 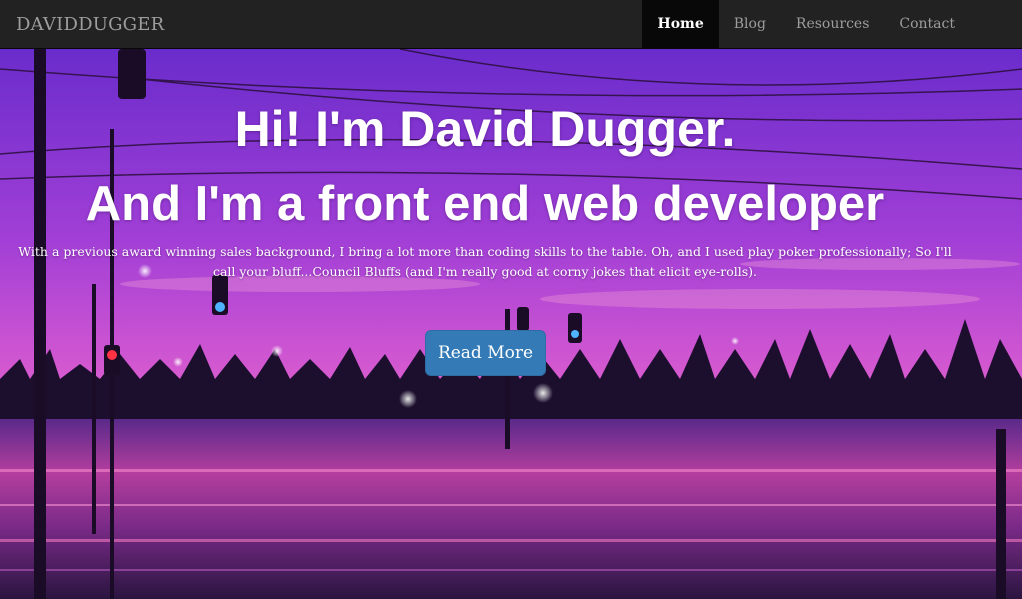 I want to click on nav-menu: Home Blog Resources Contact, so click(x=806, y=24).